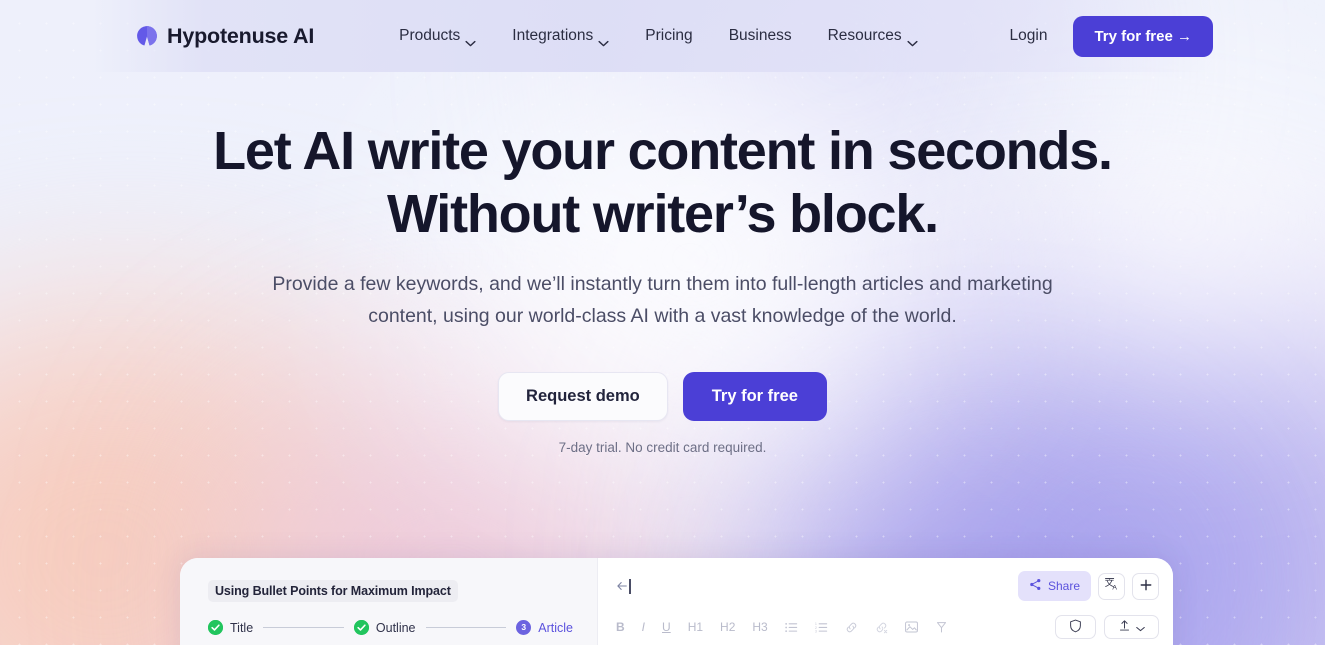 Image resolution: width=1325 pixels, height=645 pixels. Describe the element at coordinates (851, 627) in the screenshot. I see `link-button` at that location.